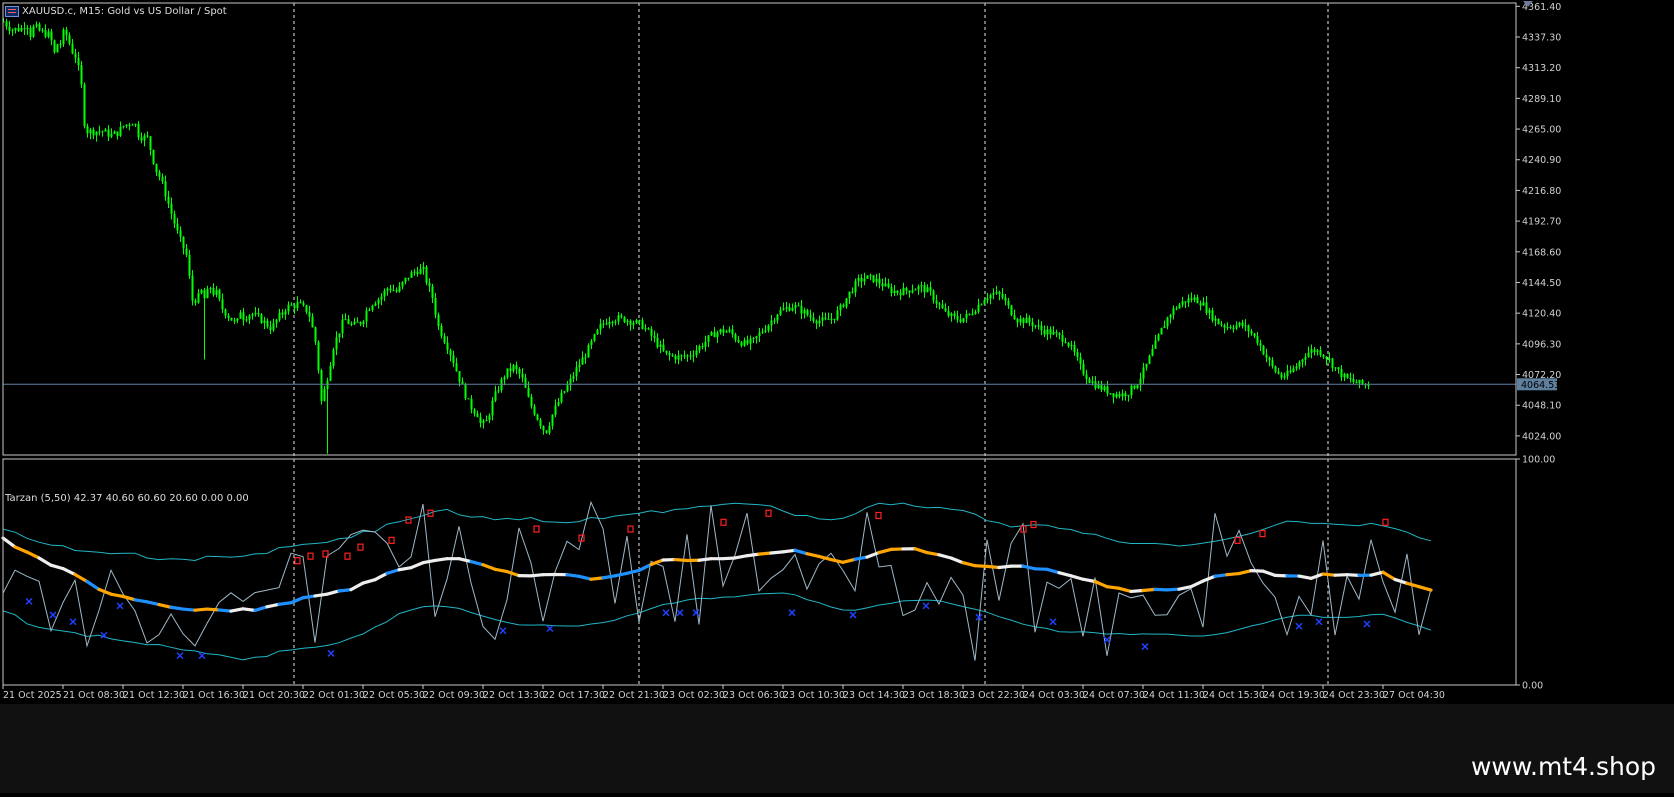  What do you see at coordinates (1528, 4) in the screenshot?
I see `scroll-marker-icon` at bounding box center [1528, 4].